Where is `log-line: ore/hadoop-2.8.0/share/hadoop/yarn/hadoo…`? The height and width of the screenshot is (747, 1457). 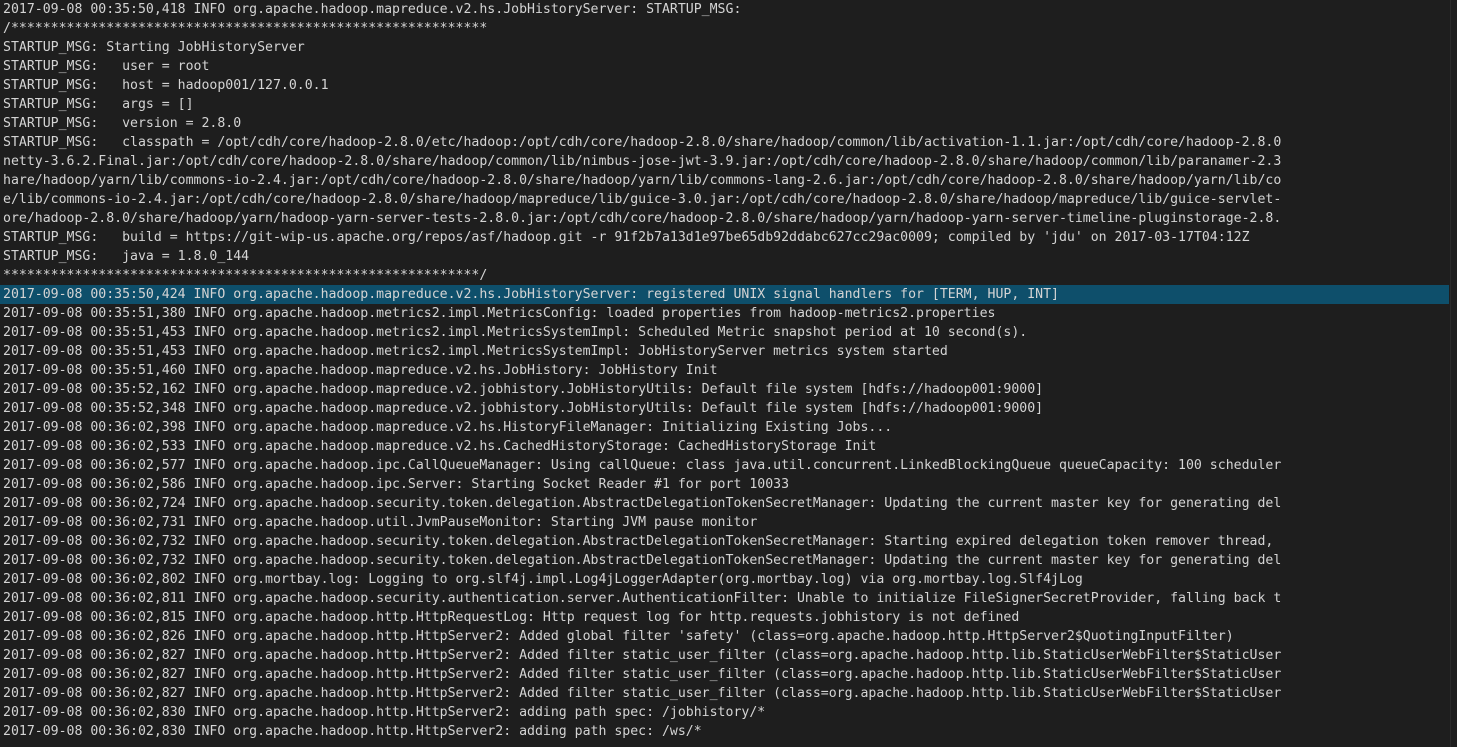 log-line: ore/hadoop-2.8.0/share/hadoop/yarn/hadoo… is located at coordinates (724, 218).